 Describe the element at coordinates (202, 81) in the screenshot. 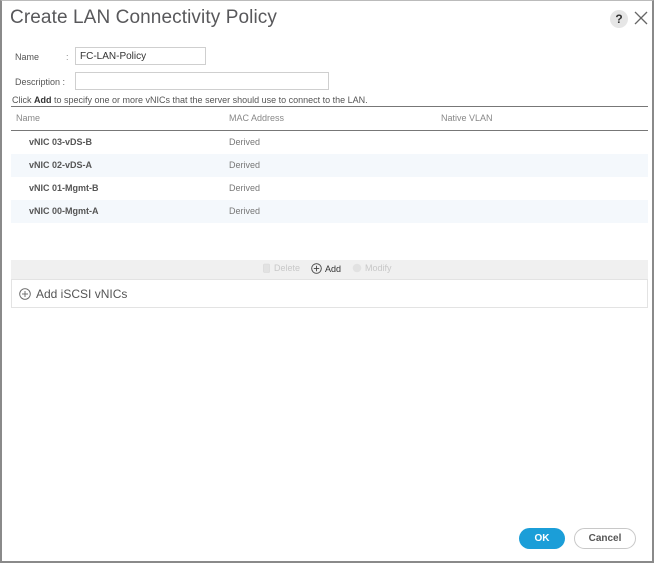

I see `description-input` at that location.